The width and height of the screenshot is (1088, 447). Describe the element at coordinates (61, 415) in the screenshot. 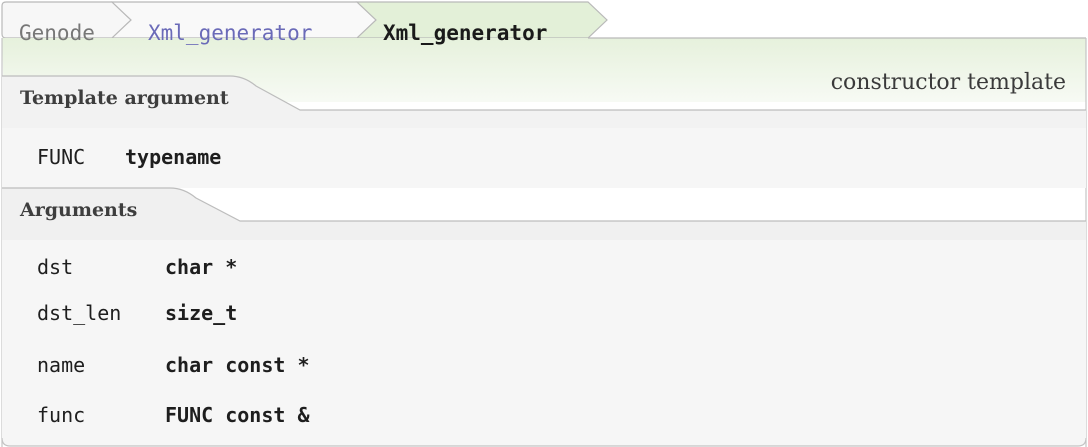

I see `arg-name-func: func` at that location.